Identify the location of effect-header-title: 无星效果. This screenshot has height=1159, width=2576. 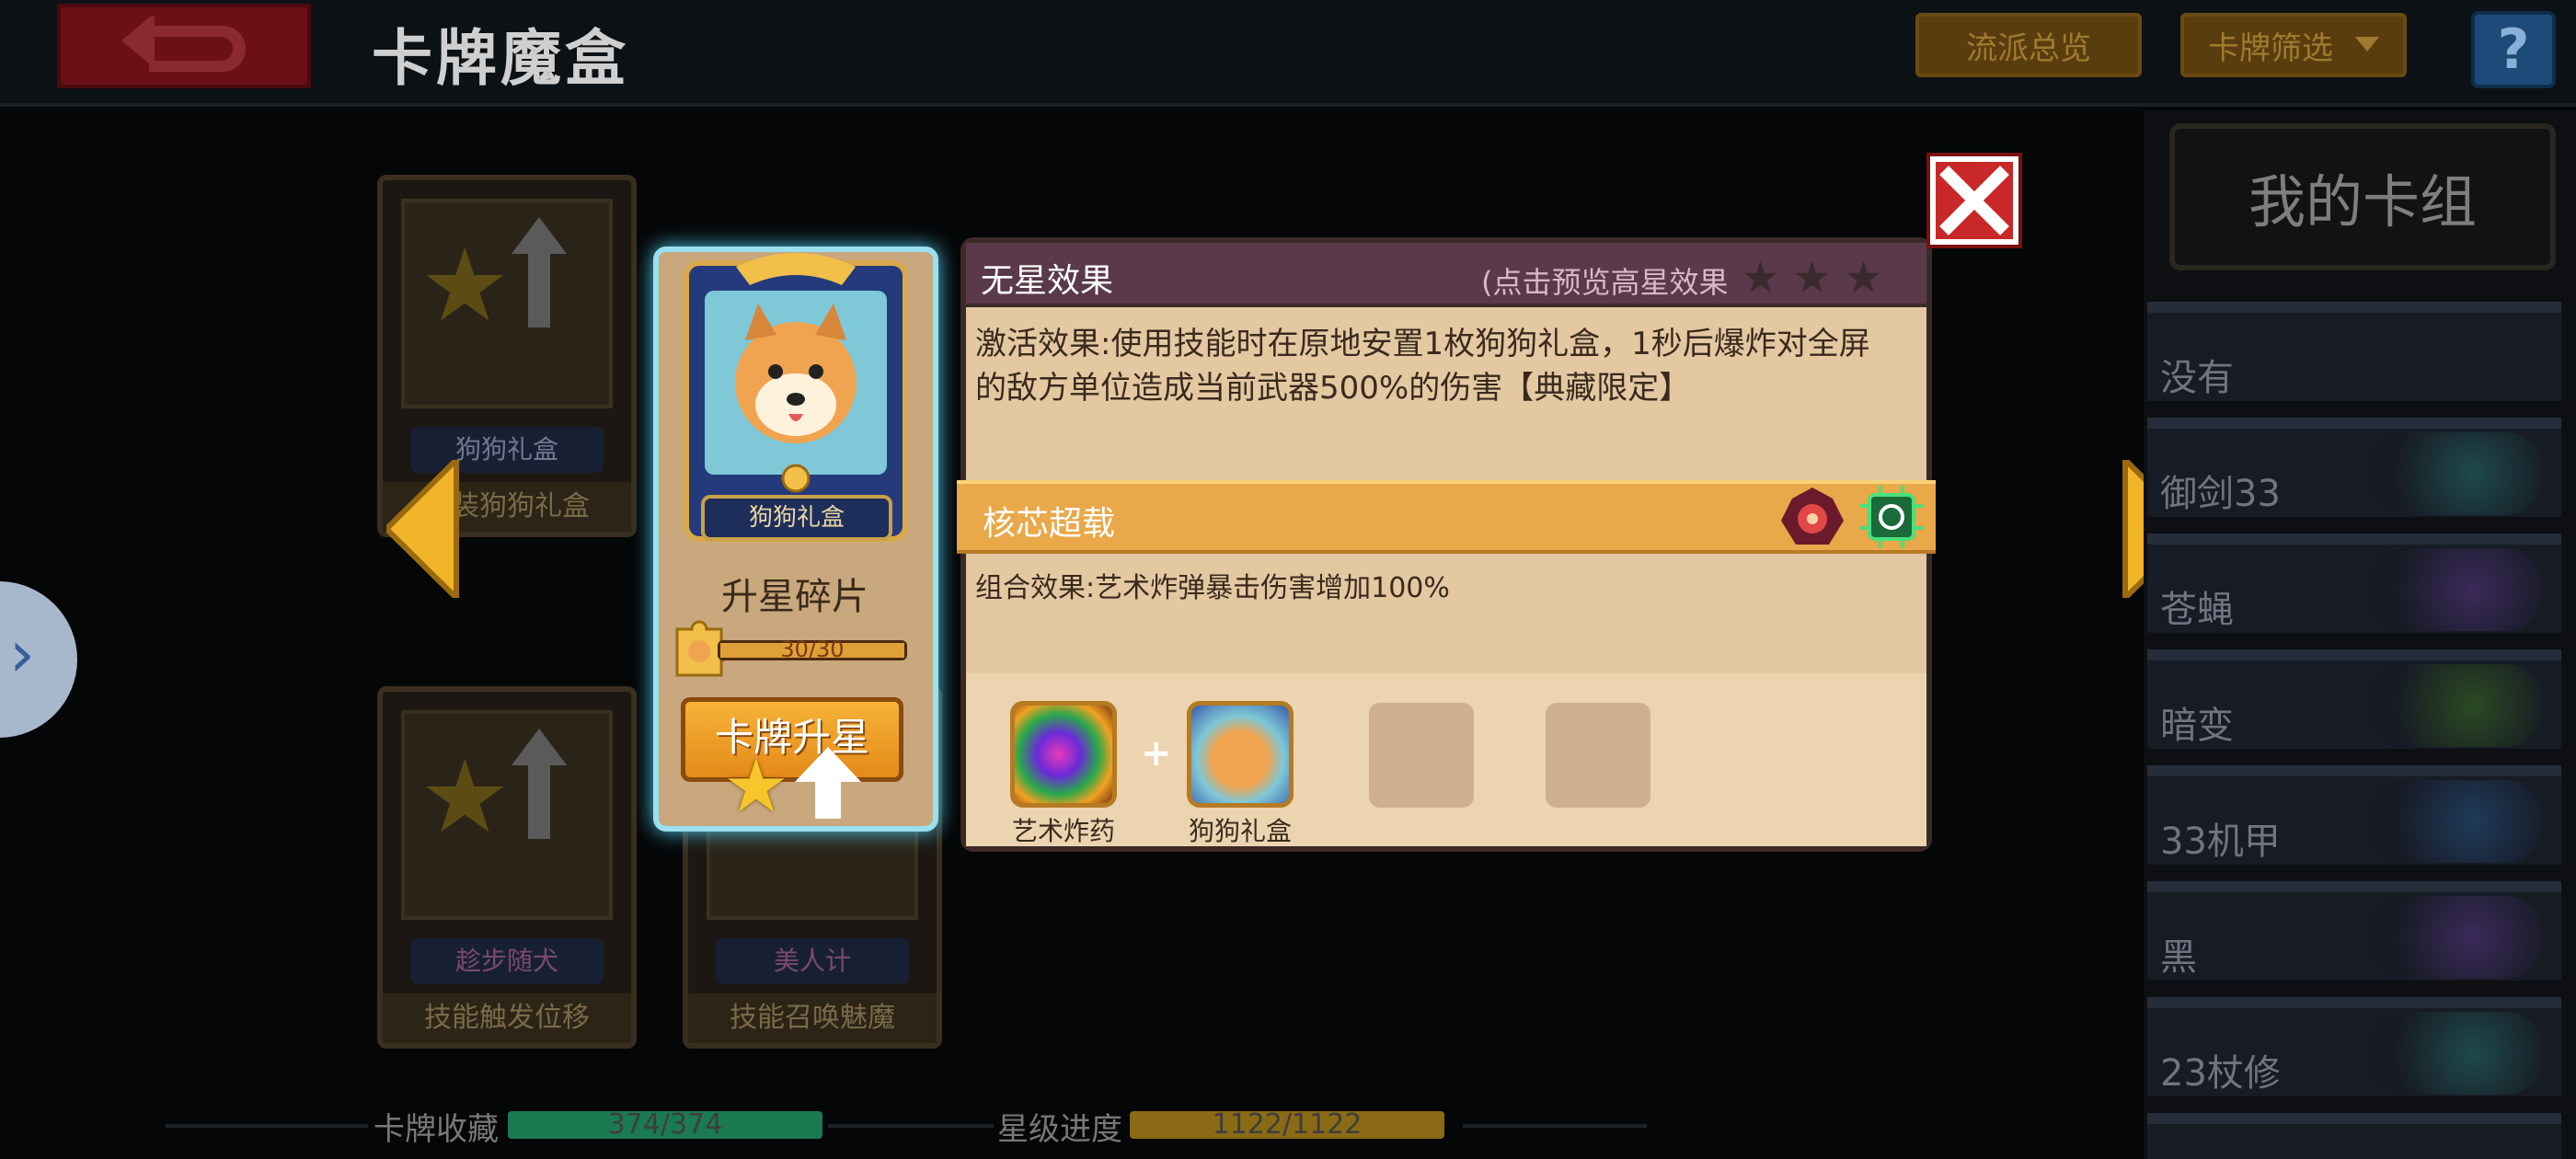
(1047, 281).